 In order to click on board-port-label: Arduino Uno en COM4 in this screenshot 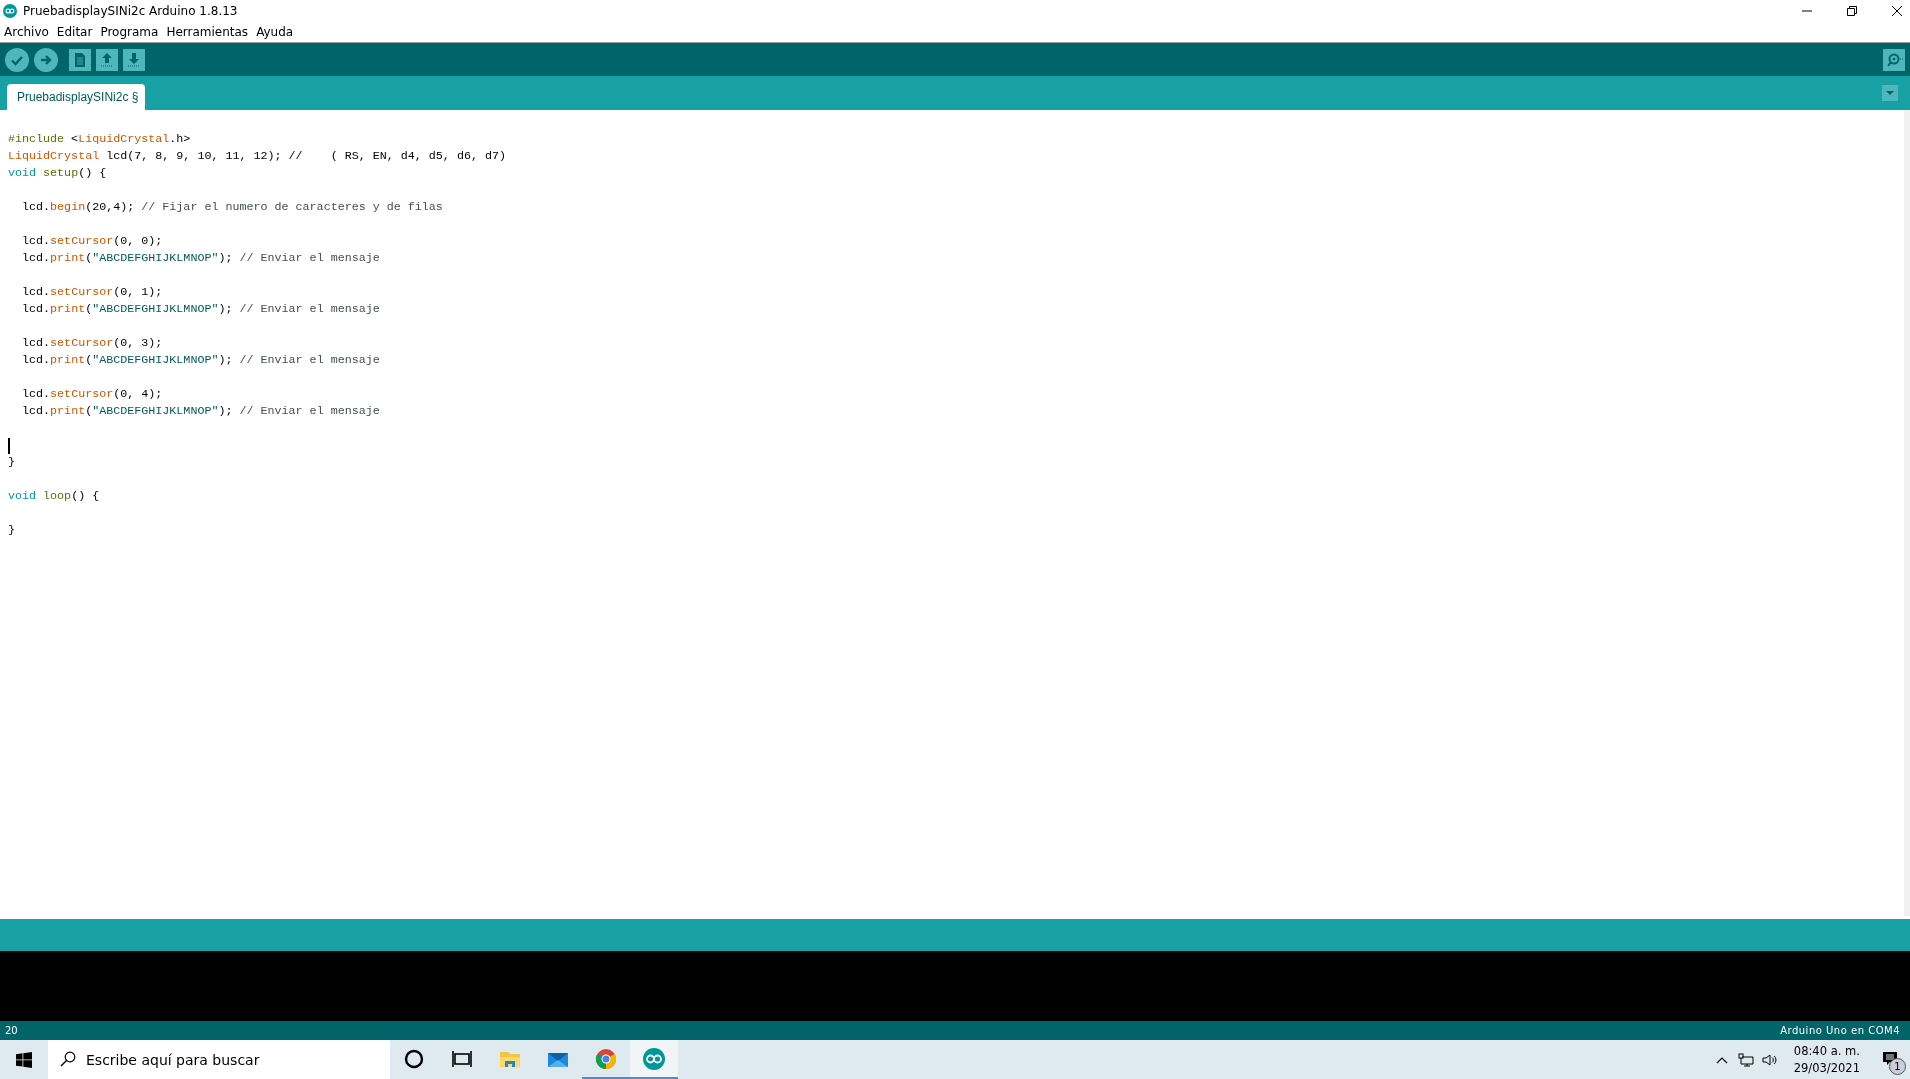, I will do `click(1840, 1030)`.